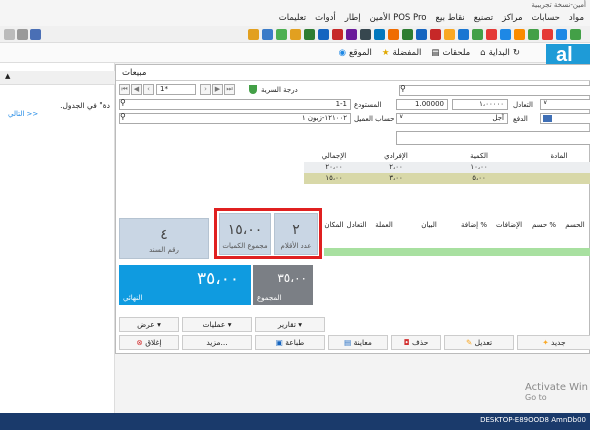 The width and height of the screenshot is (590, 430). Describe the element at coordinates (358, 342) in the screenshot. I see `preview-button: ▤ معاينة` at that location.